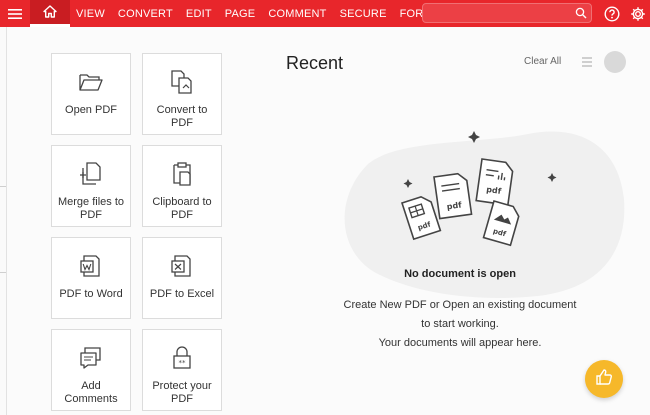 The height and width of the screenshot is (415, 650). I want to click on tile-label: Convert to PDF, so click(182, 116).